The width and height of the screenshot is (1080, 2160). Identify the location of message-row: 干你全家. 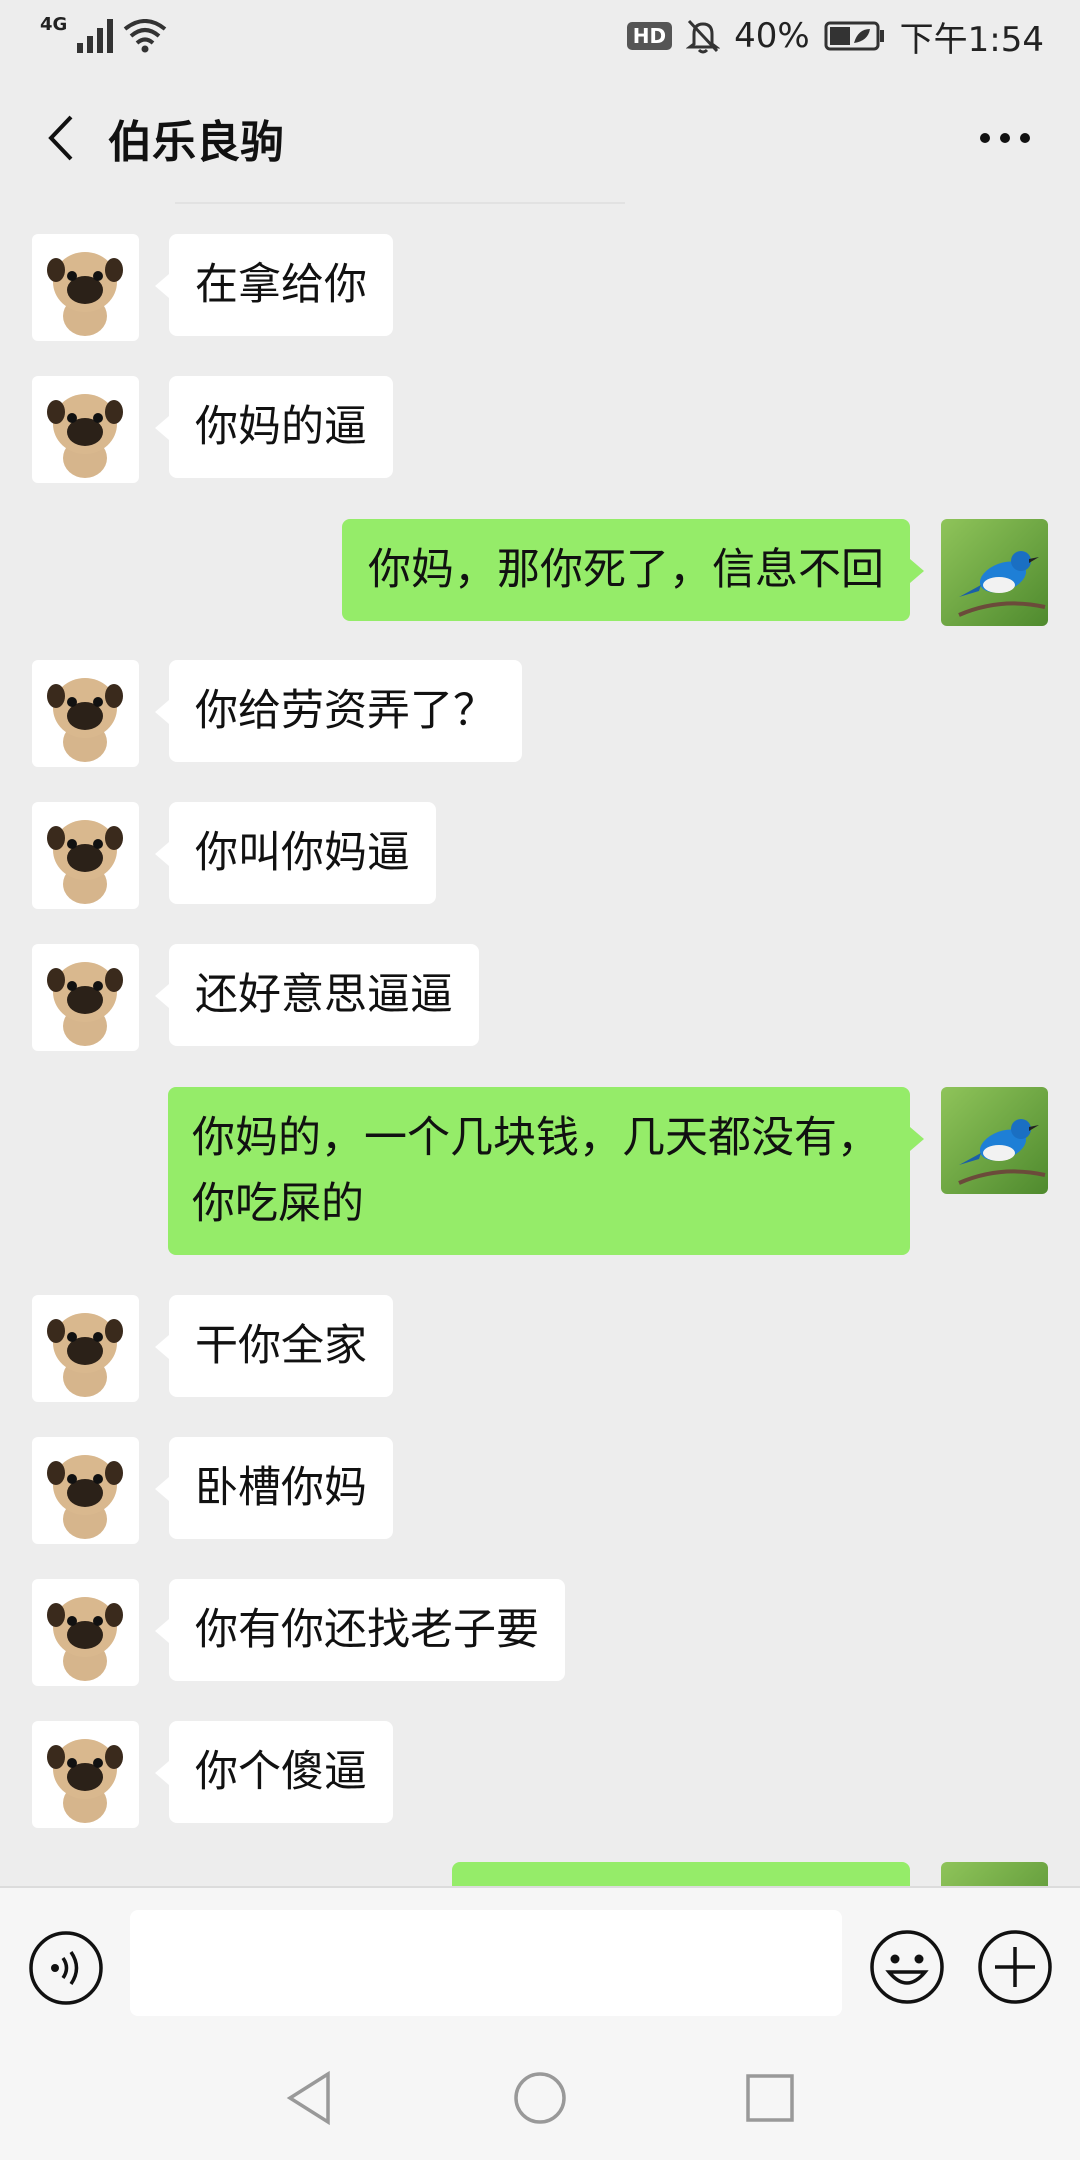
(540, 1350).